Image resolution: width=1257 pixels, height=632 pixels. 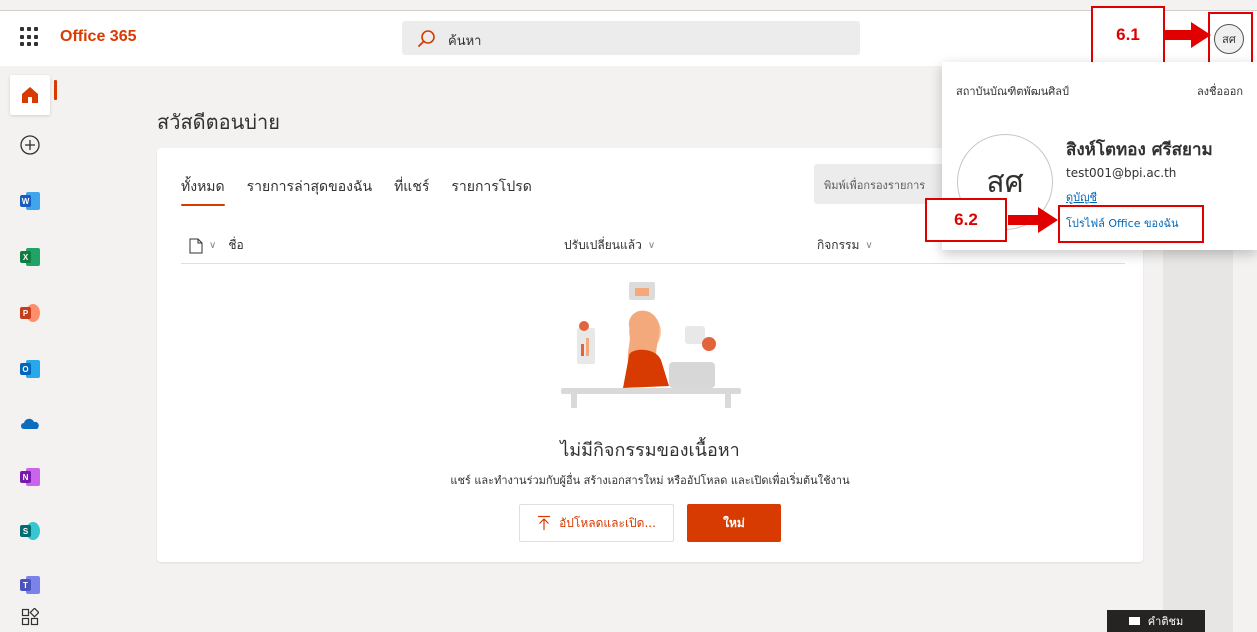 I want to click on search-placeholder: ค้นหา, so click(x=465, y=41).